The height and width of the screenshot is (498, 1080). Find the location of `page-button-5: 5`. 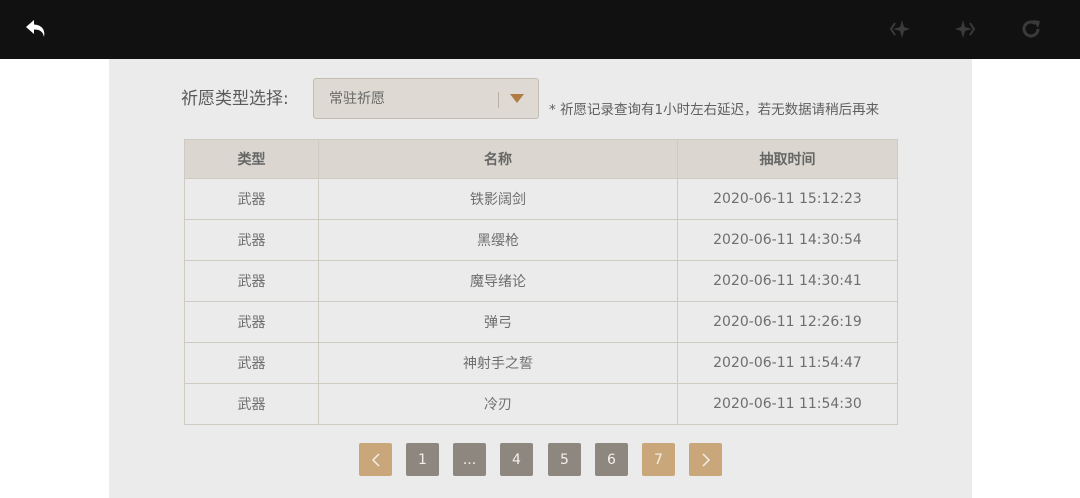

page-button-5: 5 is located at coordinates (564, 459).